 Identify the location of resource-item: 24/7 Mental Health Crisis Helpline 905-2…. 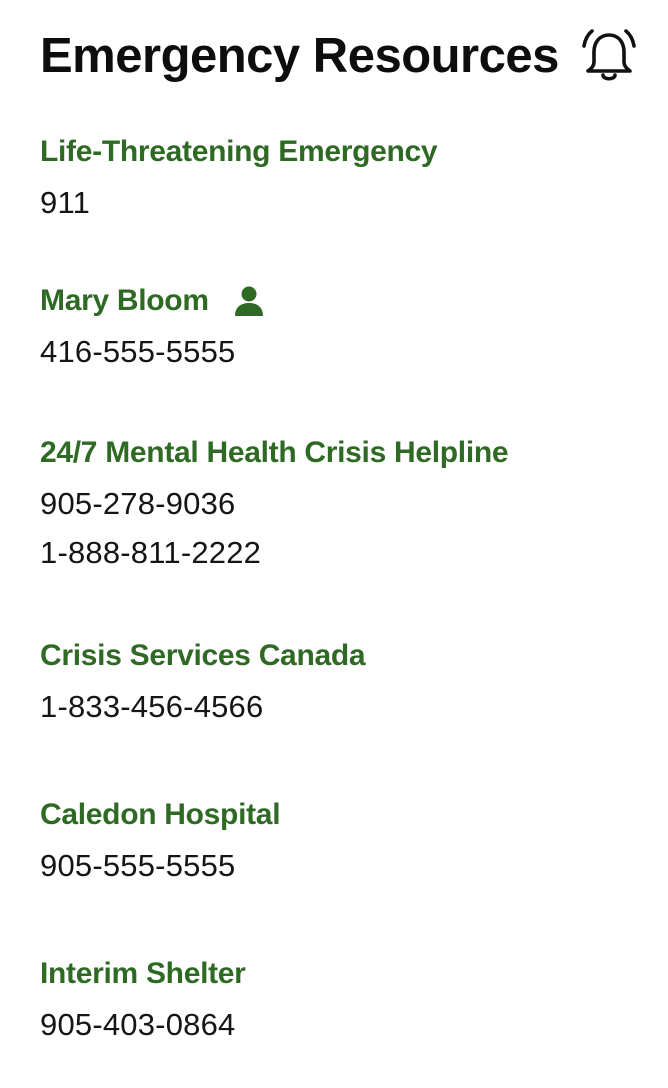
(340, 505).